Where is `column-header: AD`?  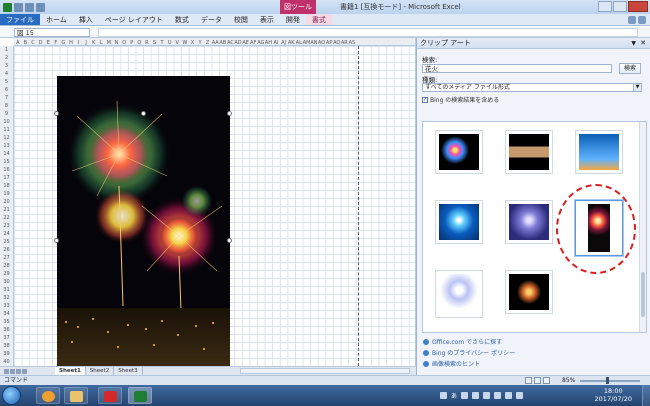 column-header: AD is located at coordinates (238, 42).